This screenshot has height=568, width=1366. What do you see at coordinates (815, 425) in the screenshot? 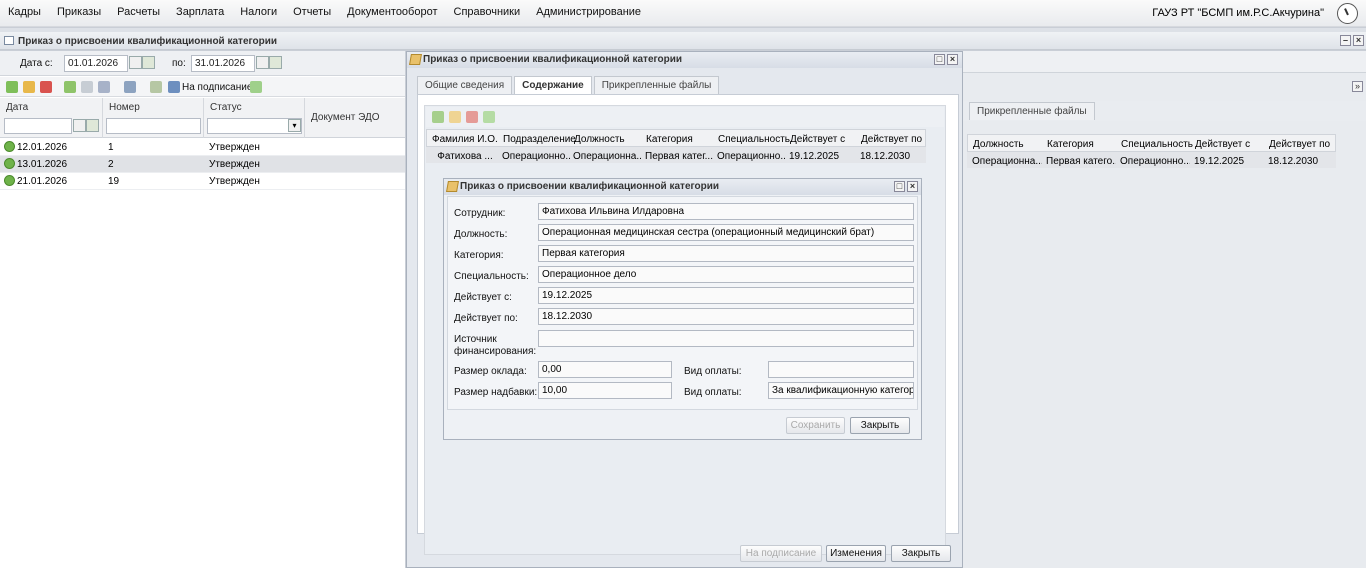
I see `save-button: Сохранить` at bounding box center [815, 425].